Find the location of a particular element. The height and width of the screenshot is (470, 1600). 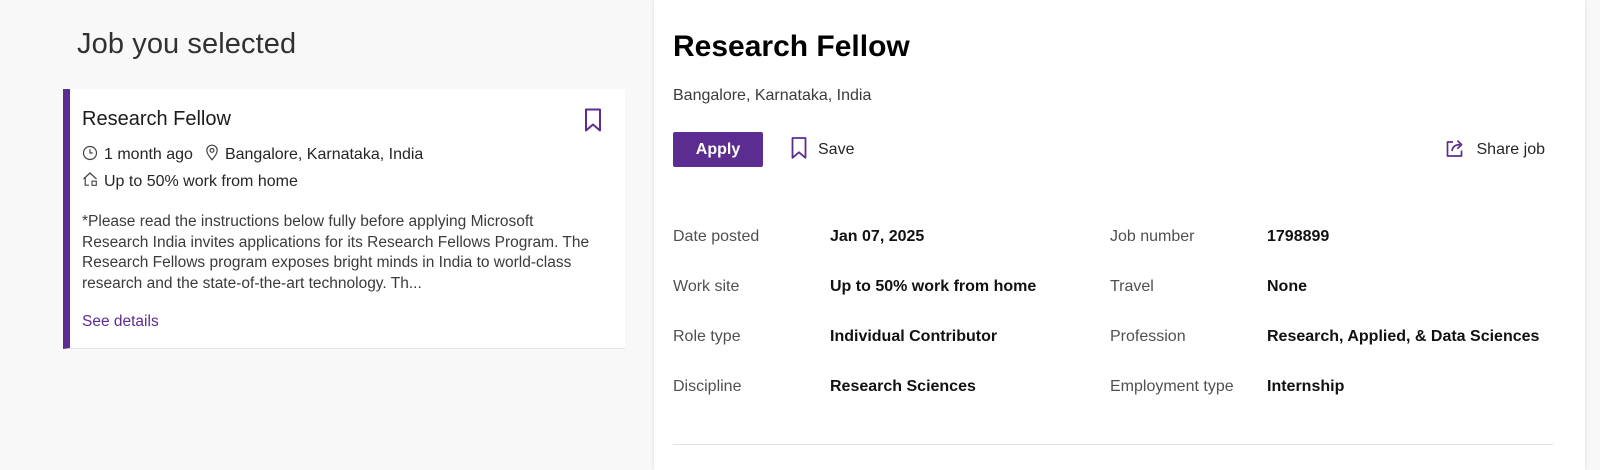

job-detail-location: Bangalore, Karnataka, India is located at coordinates (772, 95).